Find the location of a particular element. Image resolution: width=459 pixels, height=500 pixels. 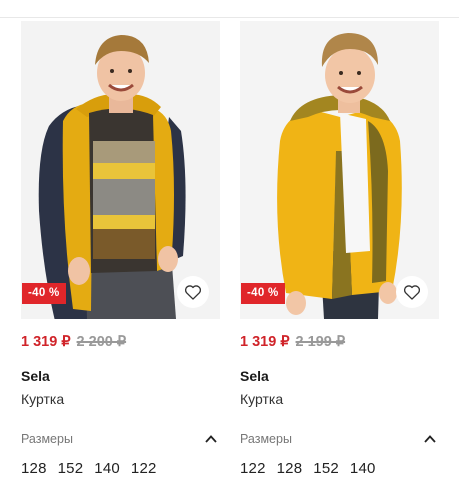

price-row: 1 319 ₽ 2 200 ₽ is located at coordinates (120, 344).